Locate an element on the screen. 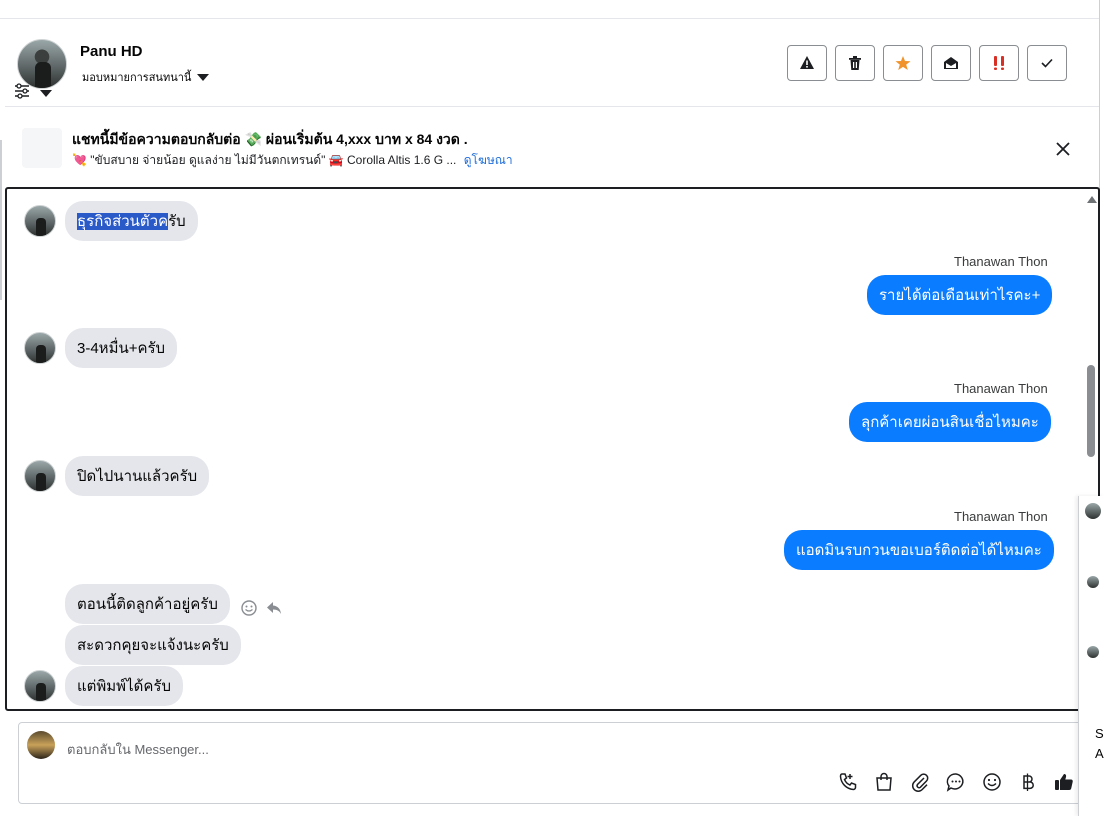 This screenshot has width=1104, height=816. incoming-message: ธุรกิจส่วนตัวครับ is located at coordinates (131, 221).